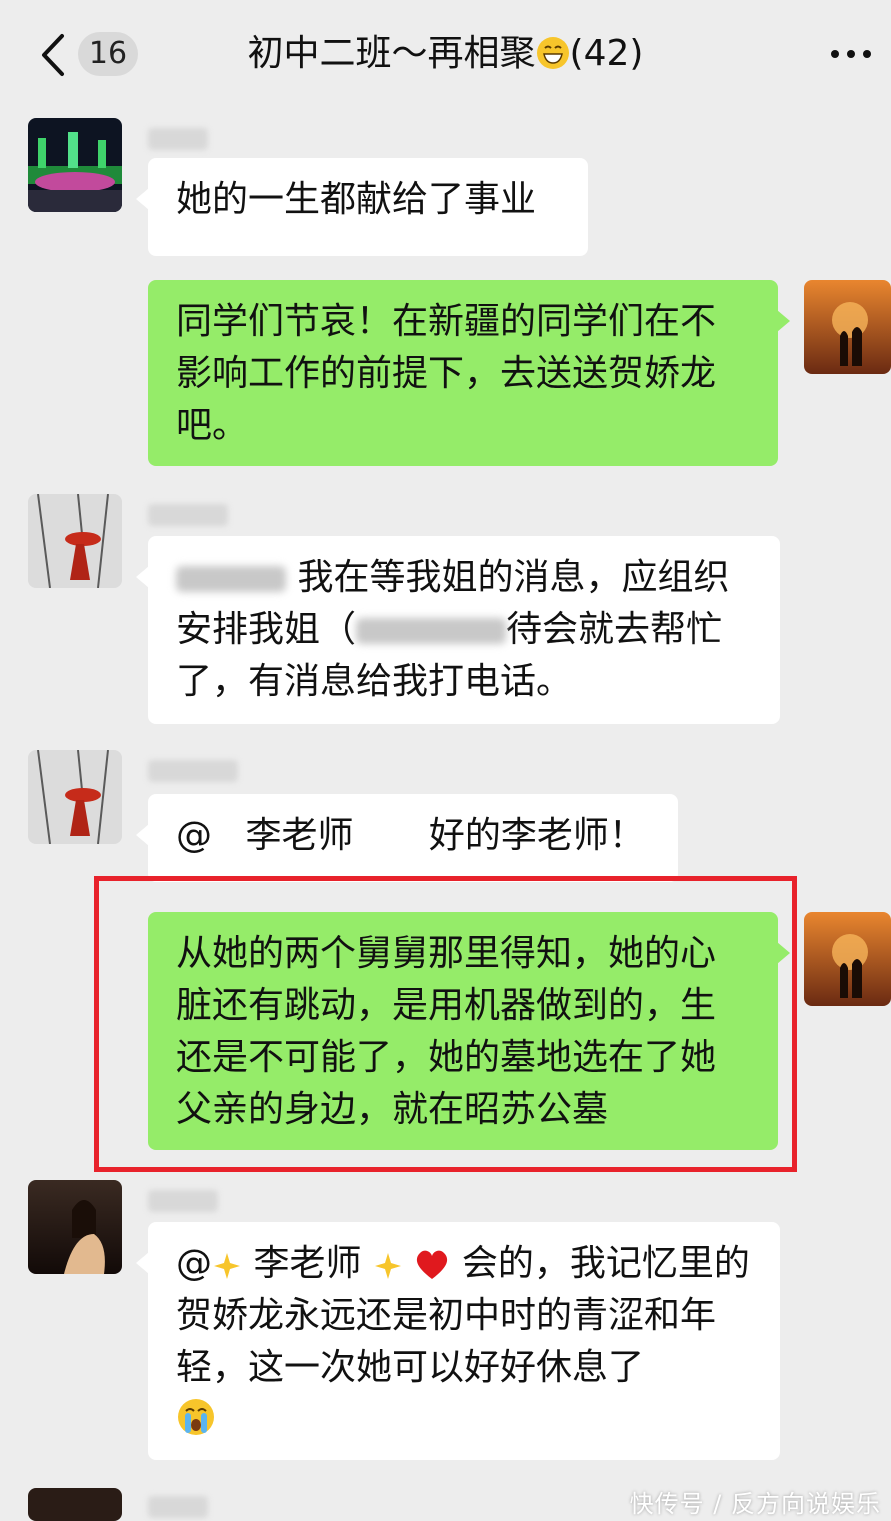 The height and width of the screenshot is (1521, 891). Describe the element at coordinates (196, 1417) in the screenshot. I see `crying-emoji-icon` at that location.